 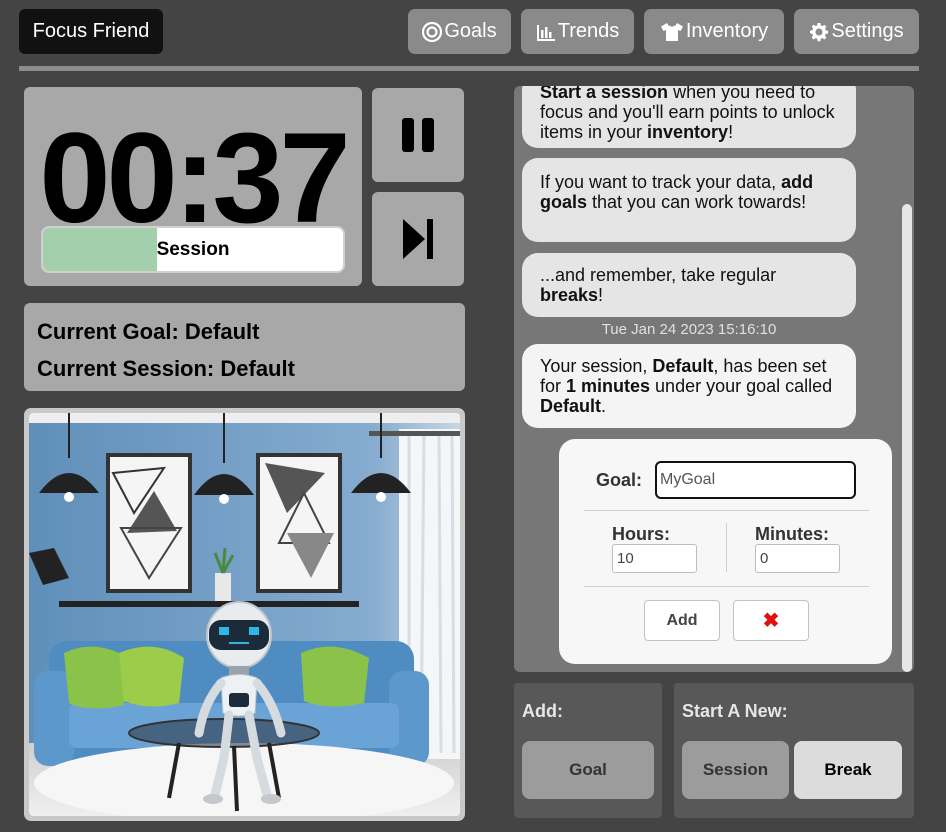 I want to click on chat-message-text: inventory, so click(x=688, y=132).